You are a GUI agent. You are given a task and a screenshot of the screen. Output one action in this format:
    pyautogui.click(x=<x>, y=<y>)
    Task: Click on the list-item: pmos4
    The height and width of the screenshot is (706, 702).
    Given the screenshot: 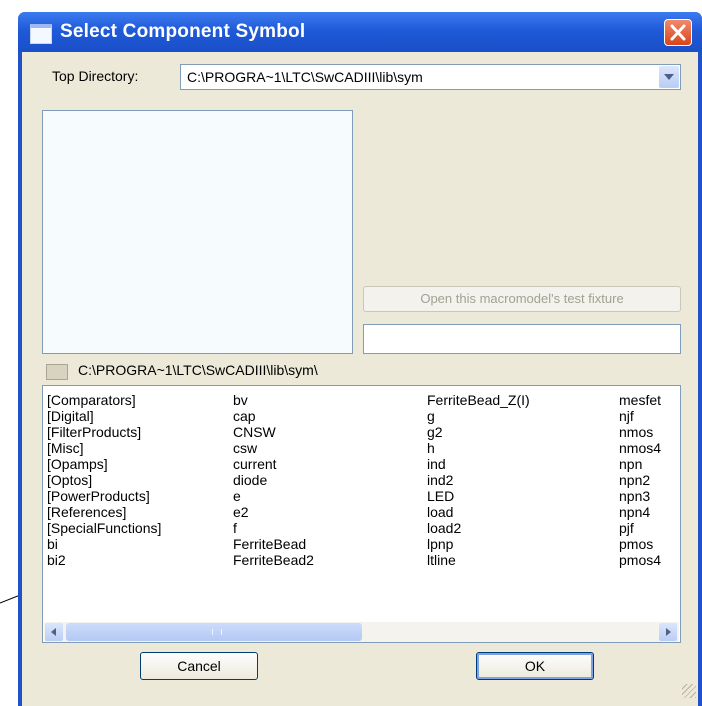 What is the action you would take?
    pyautogui.click(x=640, y=560)
    